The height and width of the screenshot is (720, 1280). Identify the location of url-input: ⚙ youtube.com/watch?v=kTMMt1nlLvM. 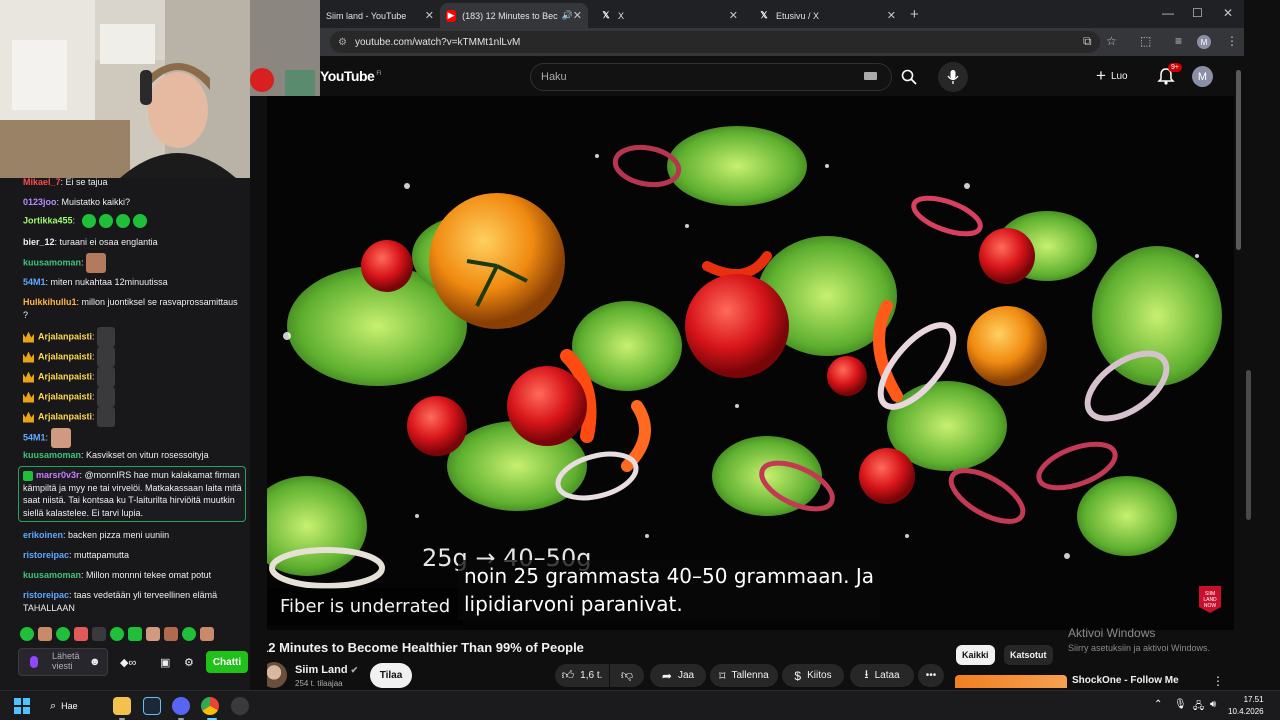
(715, 42).